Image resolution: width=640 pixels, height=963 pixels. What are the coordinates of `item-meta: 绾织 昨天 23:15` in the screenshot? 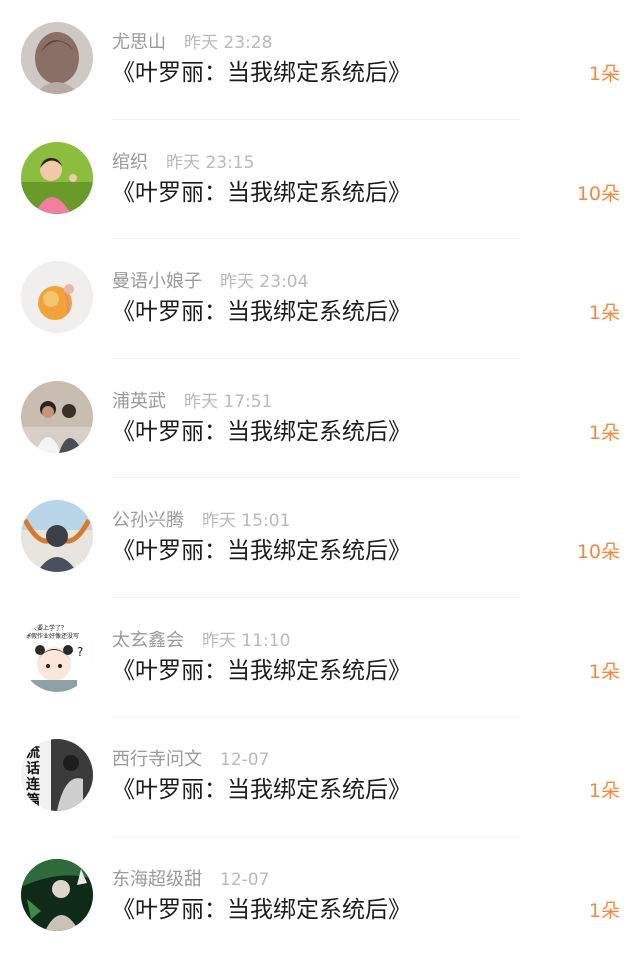 It's located at (183, 163).